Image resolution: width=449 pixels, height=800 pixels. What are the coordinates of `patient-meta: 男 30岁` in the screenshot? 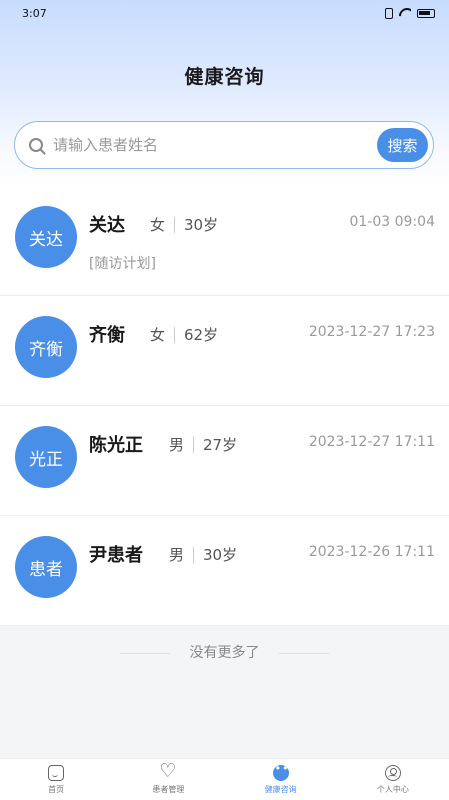 It's located at (203, 554).